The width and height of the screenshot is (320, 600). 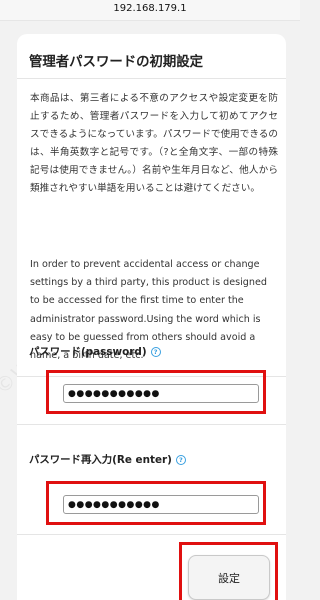 I want to click on submit-highlight: 設定, so click(x=228, y=571).